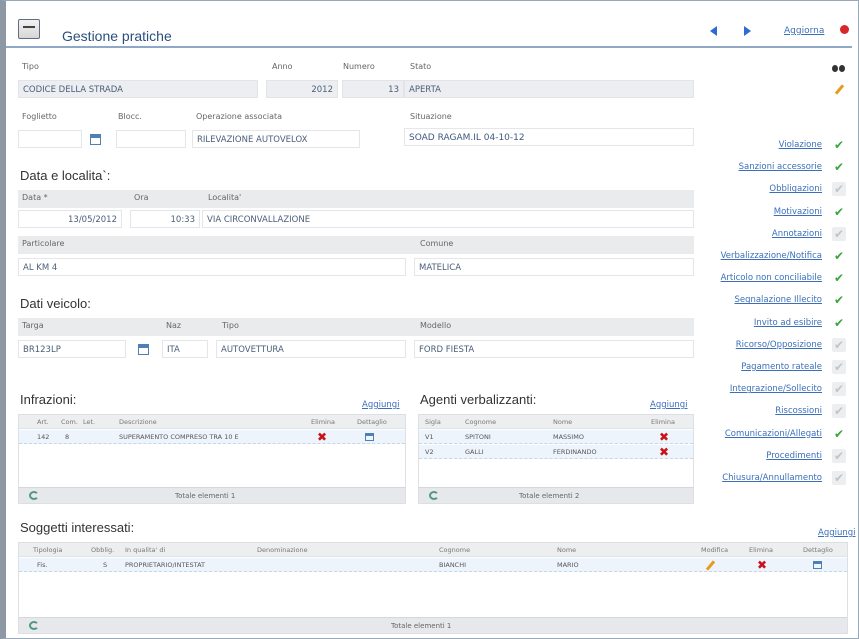  Describe the element at coordinates (478, 437) in the screenshot. I see `cell-cognome: SPITONI` at that location.